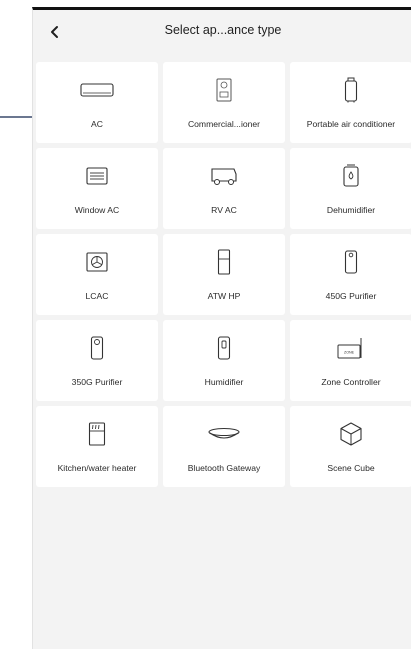 The height and width of the screenshot is (649, 411). I want to click on appliance-label: ATW HP, so click(224, 296).